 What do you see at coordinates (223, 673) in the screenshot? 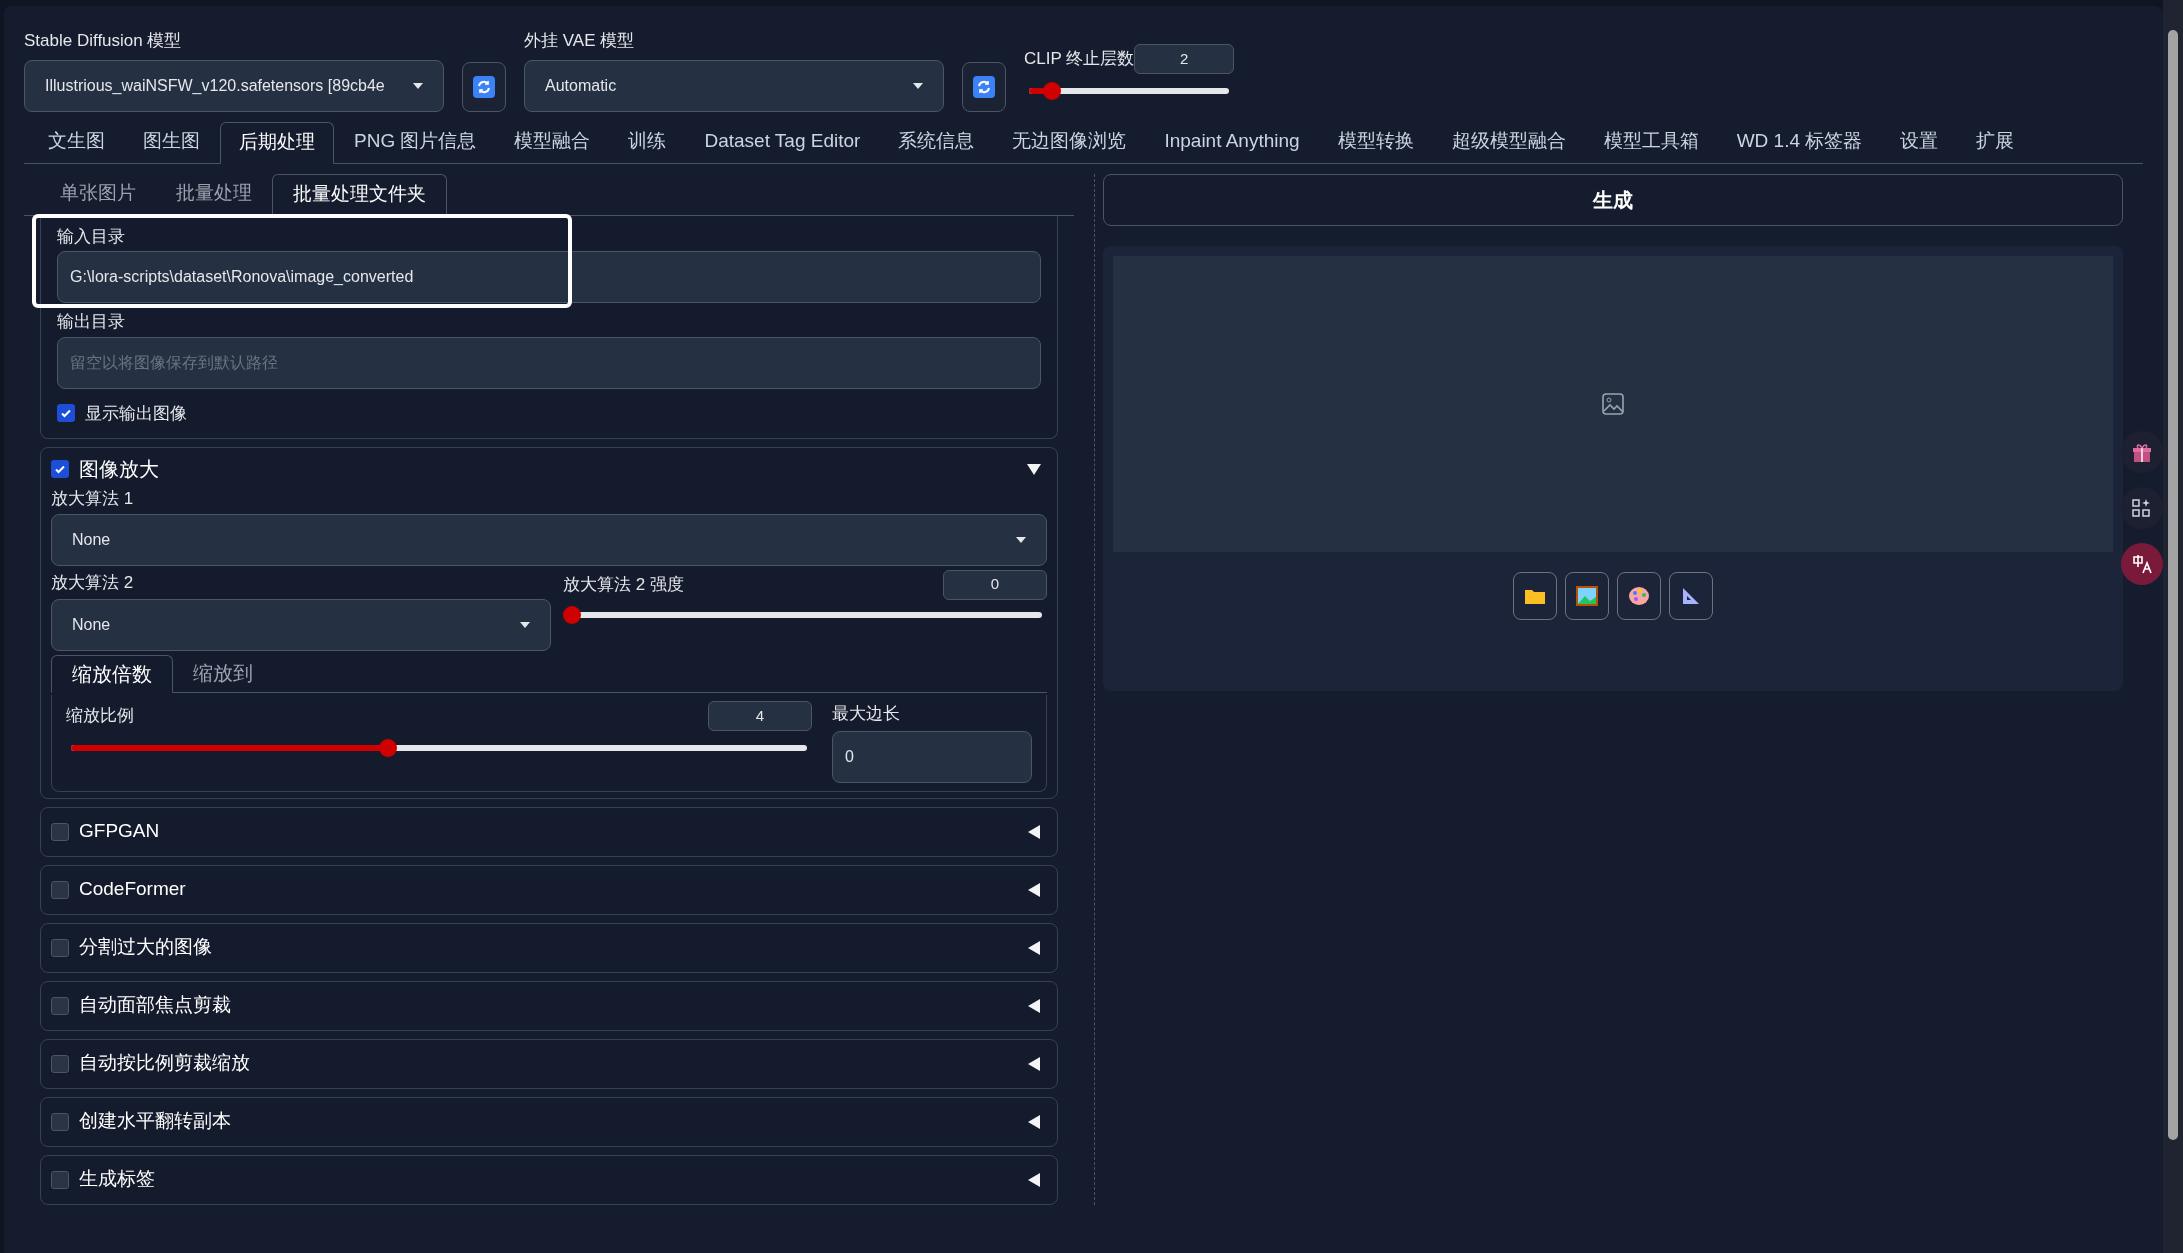
I see `tab: 缩放到` at bounding box center [223, 673].